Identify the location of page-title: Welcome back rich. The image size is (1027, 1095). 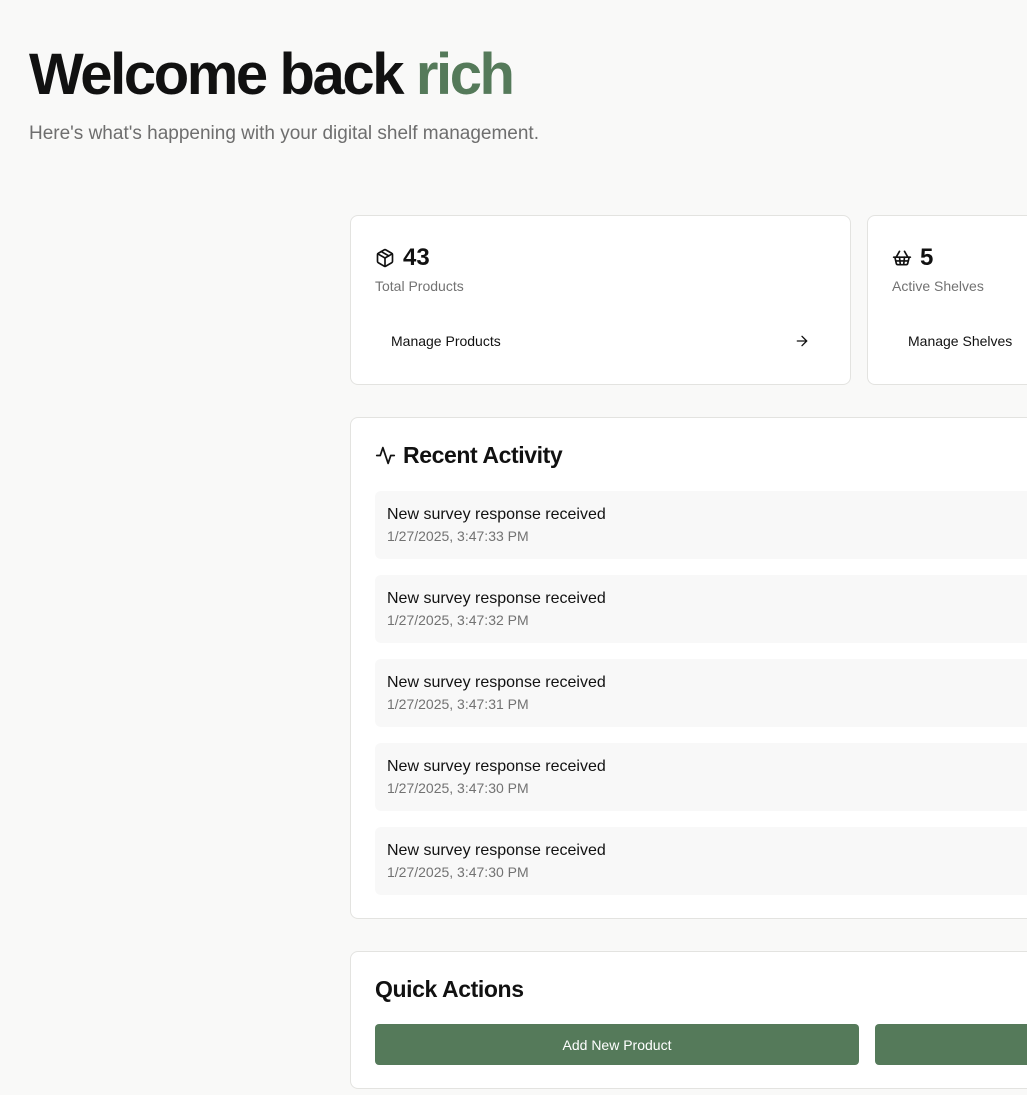
(284, 75).